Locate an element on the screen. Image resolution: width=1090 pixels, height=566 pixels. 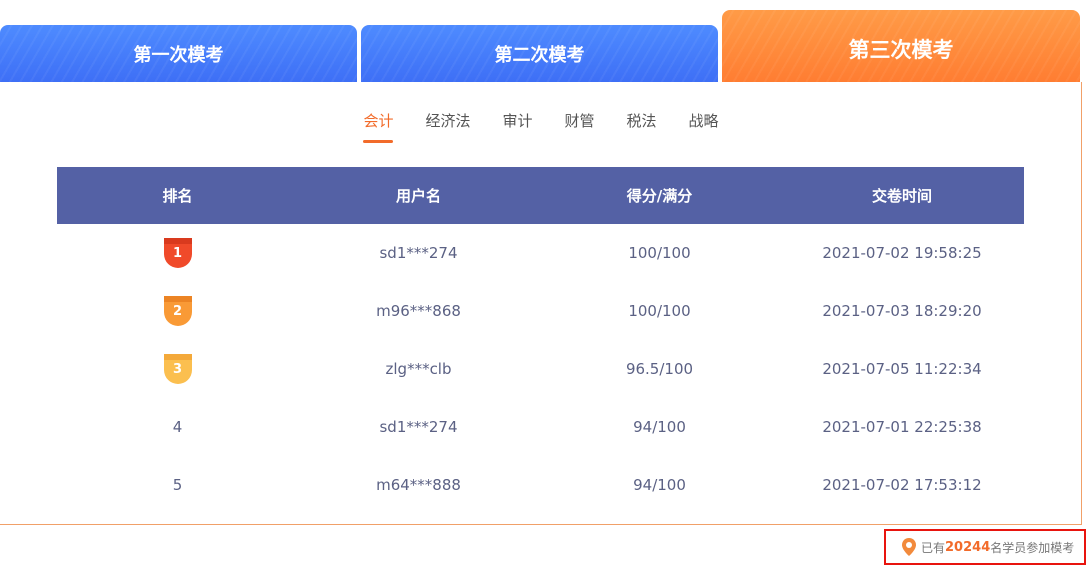
tab-second-mock-exam: 第二次模考 is located at coordinates (539, 53).